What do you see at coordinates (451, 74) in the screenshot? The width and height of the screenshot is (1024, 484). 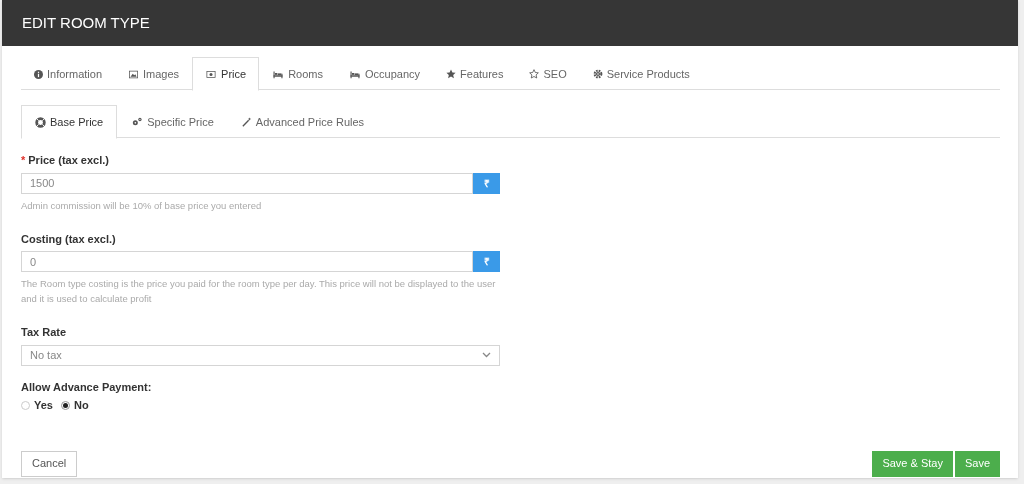 I see `star-icon` at bounding box center [451, 74].